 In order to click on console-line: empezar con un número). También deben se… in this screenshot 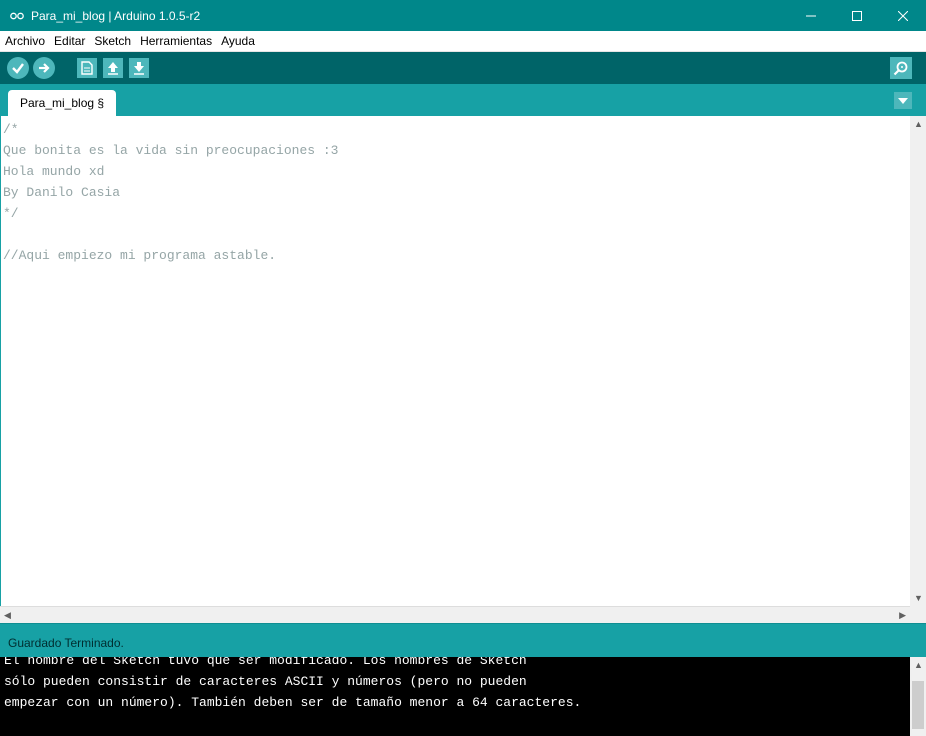, I will do `click(293, 702)`.